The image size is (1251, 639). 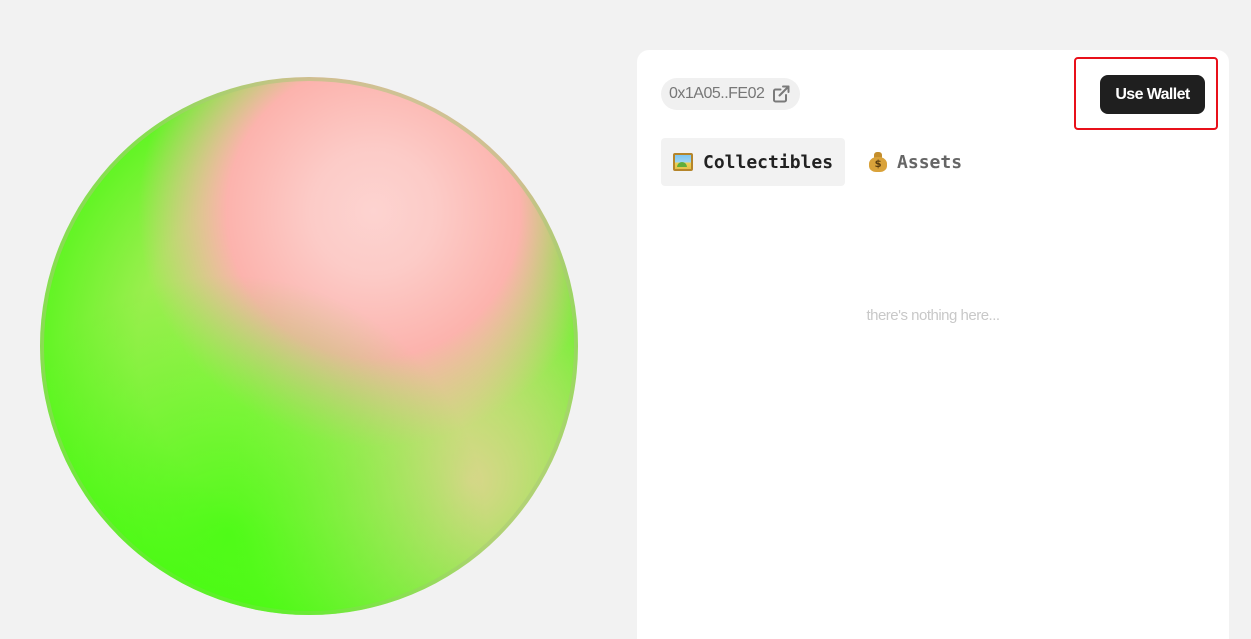 I want to click on tab-assets: $ Assets, so click(x=915, y=162).